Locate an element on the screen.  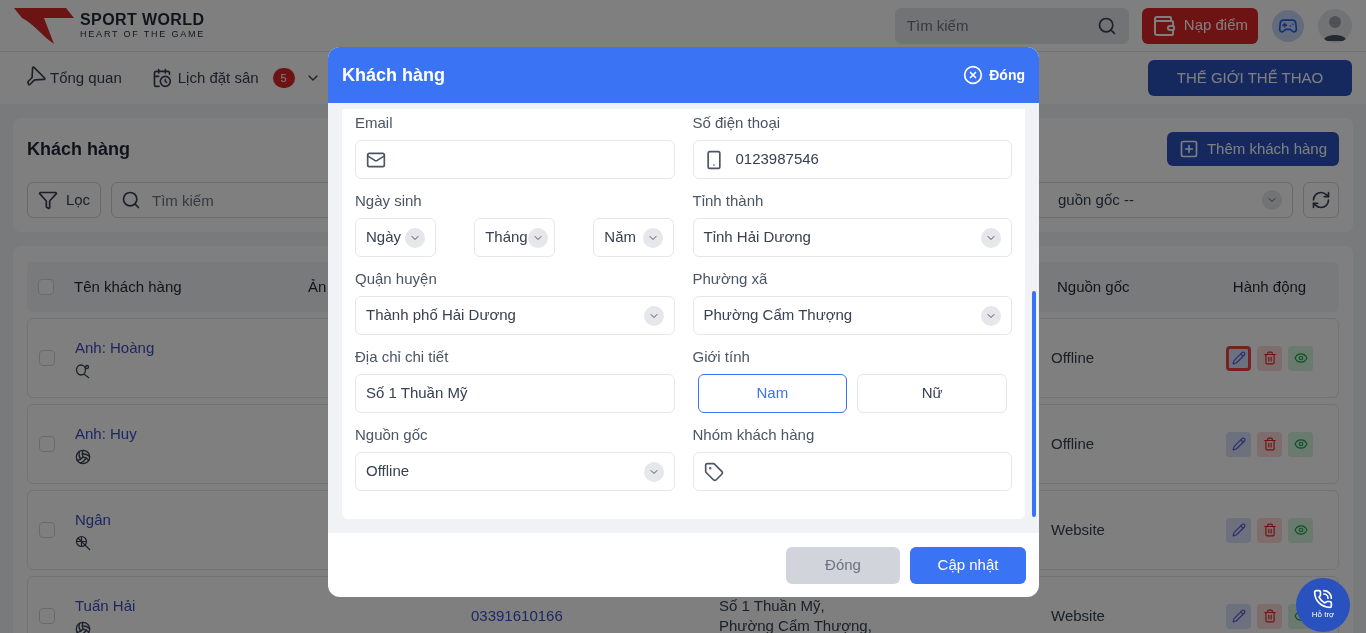
field-label: Số điện thoại is located at coordinates (737, 123).